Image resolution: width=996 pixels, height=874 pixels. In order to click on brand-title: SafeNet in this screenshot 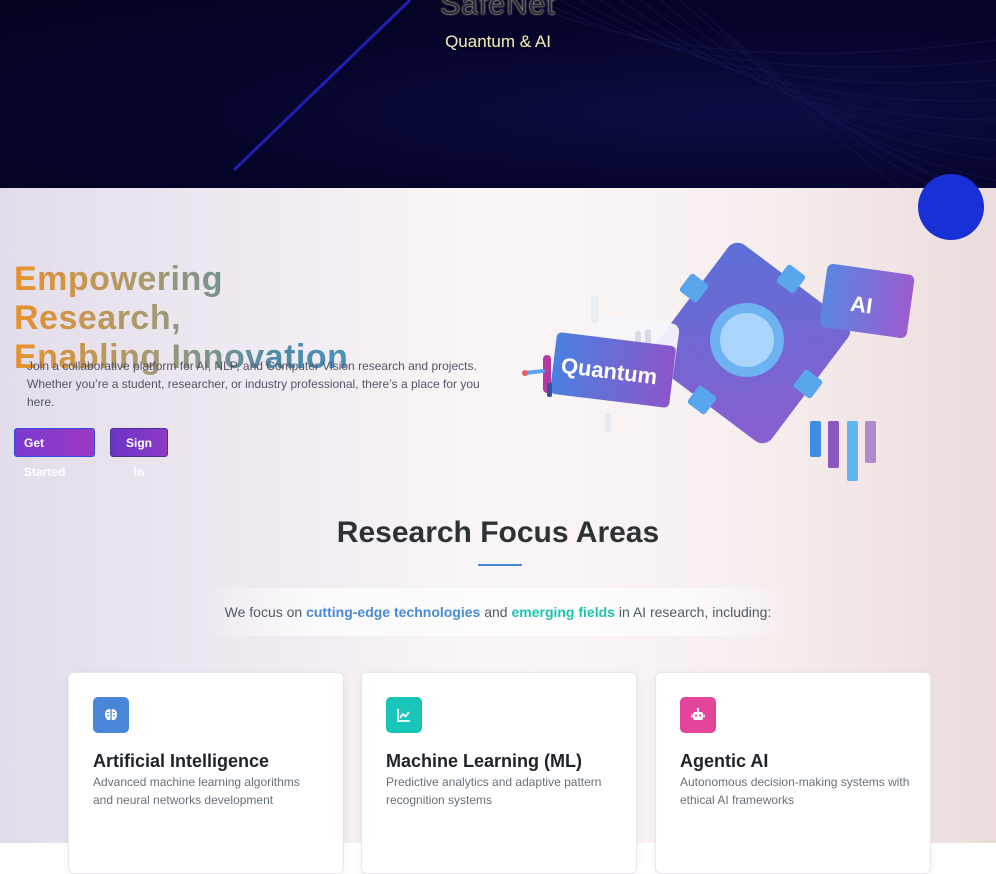, I will do `click(498, 10)`.